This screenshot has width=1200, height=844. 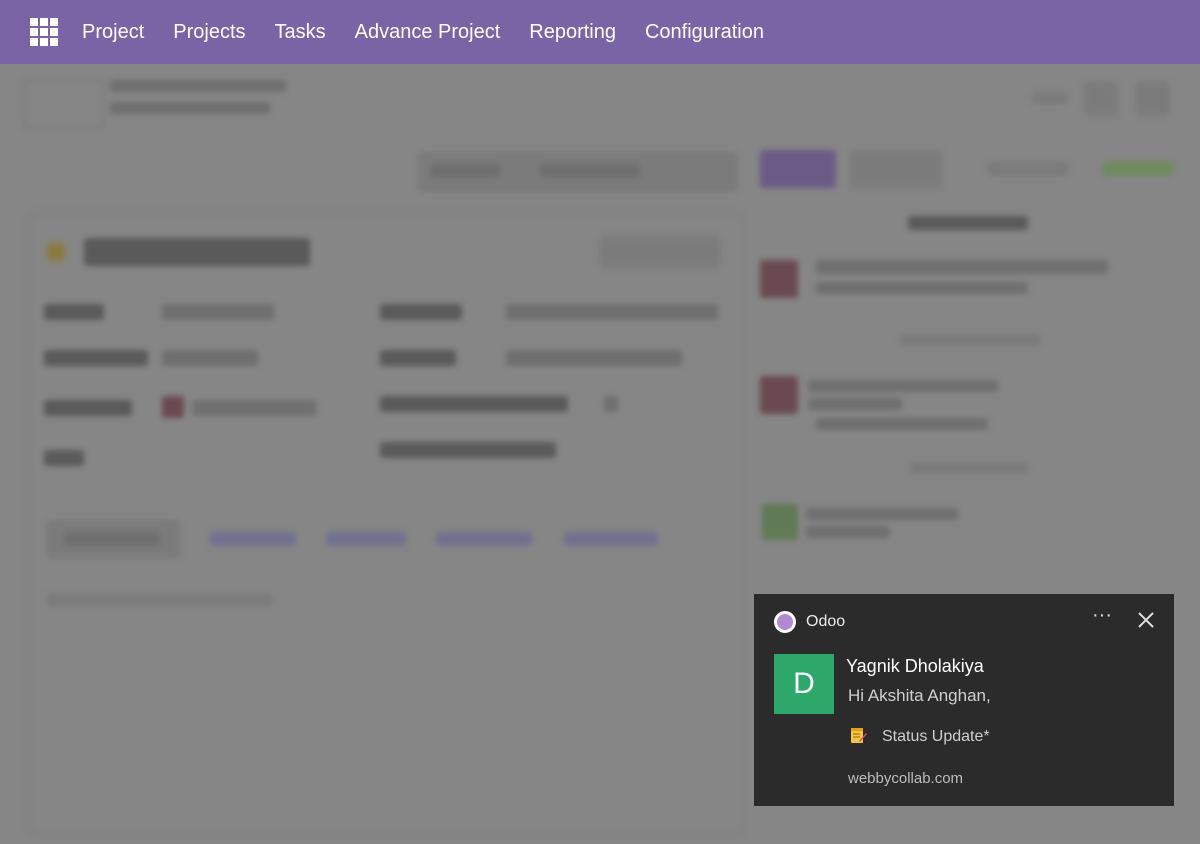 What do you see at coordinates (785, 622) in the screenshot?
I see `odoo-logo-icon` at bounding box center [785, 622].